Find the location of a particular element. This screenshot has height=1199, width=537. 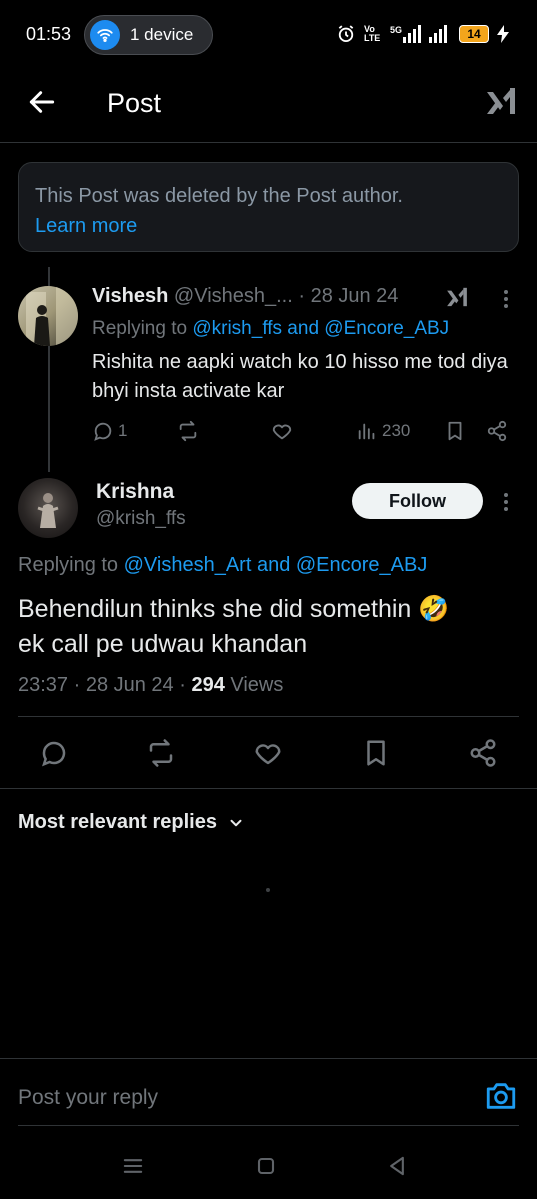

network-type: 5G is located at coordinates (405, 34).